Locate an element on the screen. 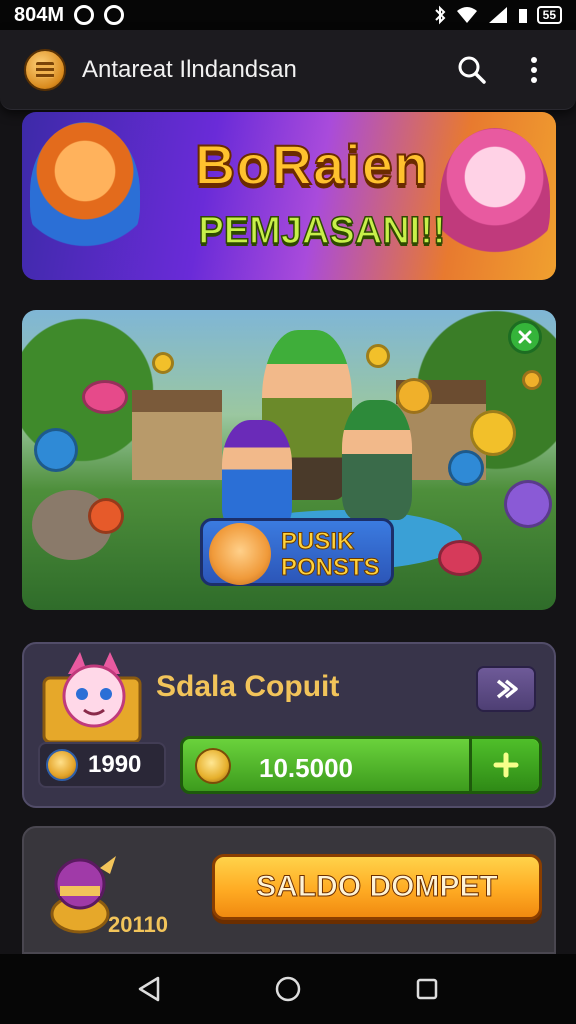 Image resolution: width=576 pixels, height=1024 pixels. add-balance-button is located at coordinates (504, 765).